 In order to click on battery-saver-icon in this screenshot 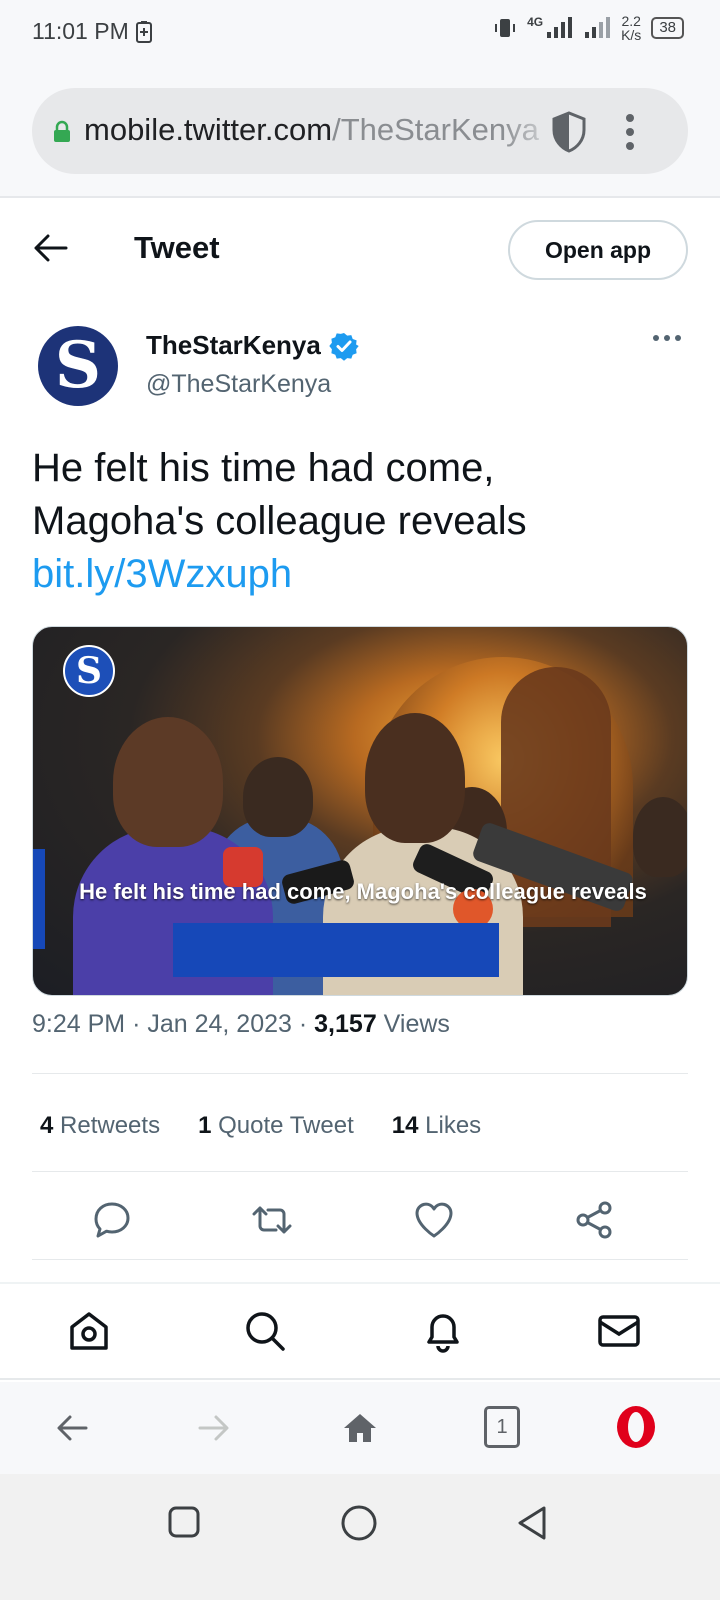, I will do `click(143, 31)`.